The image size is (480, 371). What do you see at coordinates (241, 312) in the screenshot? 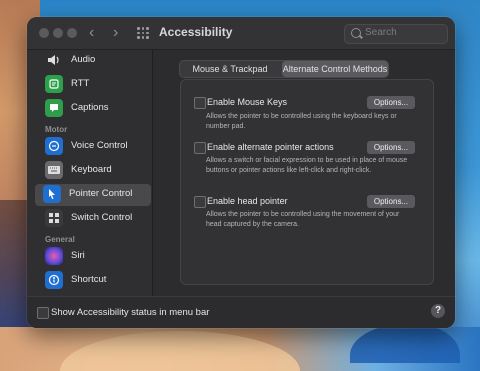
I see `footer: Show Accessibility status in menu bar ?` at bounding box center [241, 312].